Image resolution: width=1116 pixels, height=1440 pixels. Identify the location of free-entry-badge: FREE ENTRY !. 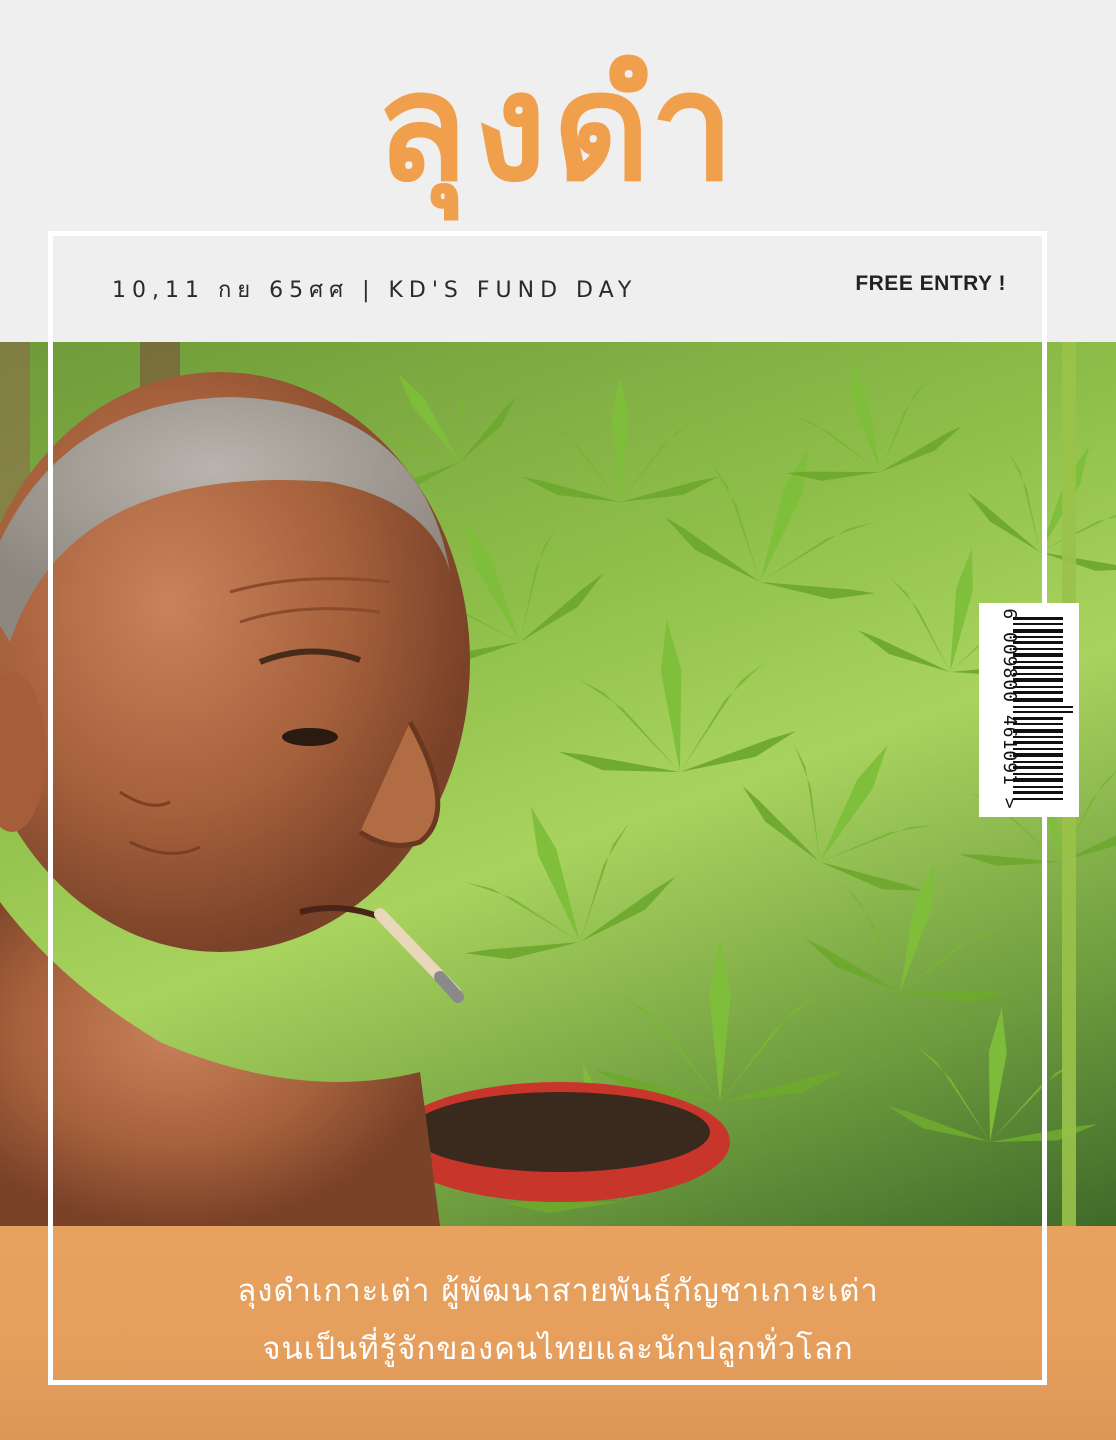
(930, 283).